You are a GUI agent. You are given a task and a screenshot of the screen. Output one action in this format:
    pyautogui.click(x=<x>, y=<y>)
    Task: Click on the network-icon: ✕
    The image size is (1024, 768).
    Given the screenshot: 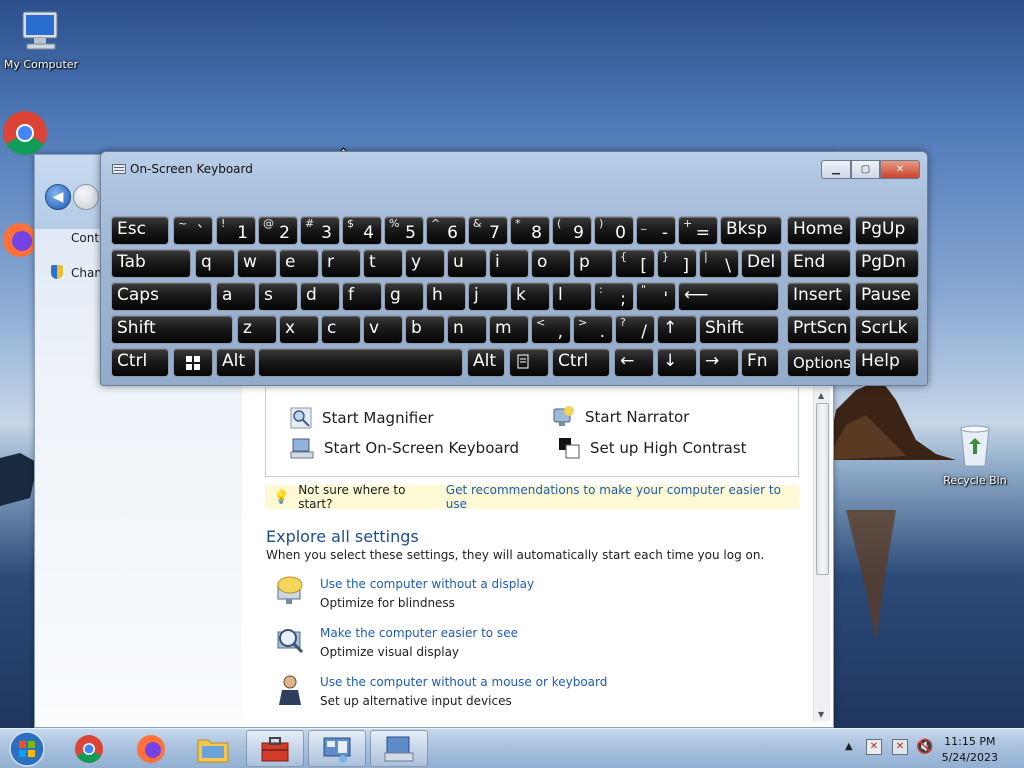 What is the action you would take?
    pyautogui.click(x=900, y=747)
    